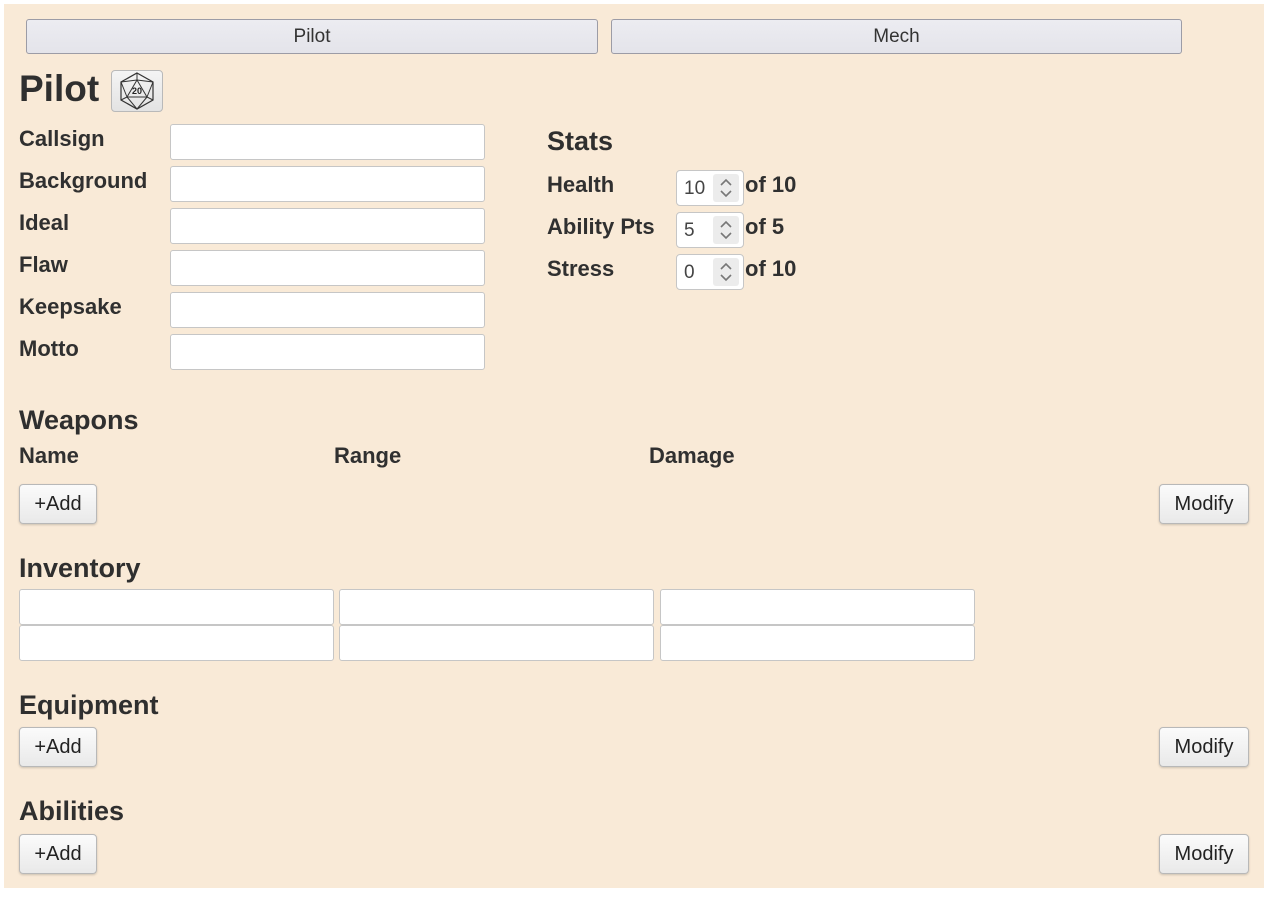 This screenshot has height=903, width=1276. Describe the element at coordinates (726, 230) in the screenshot. I see `ability-pts-spinner` at that location.